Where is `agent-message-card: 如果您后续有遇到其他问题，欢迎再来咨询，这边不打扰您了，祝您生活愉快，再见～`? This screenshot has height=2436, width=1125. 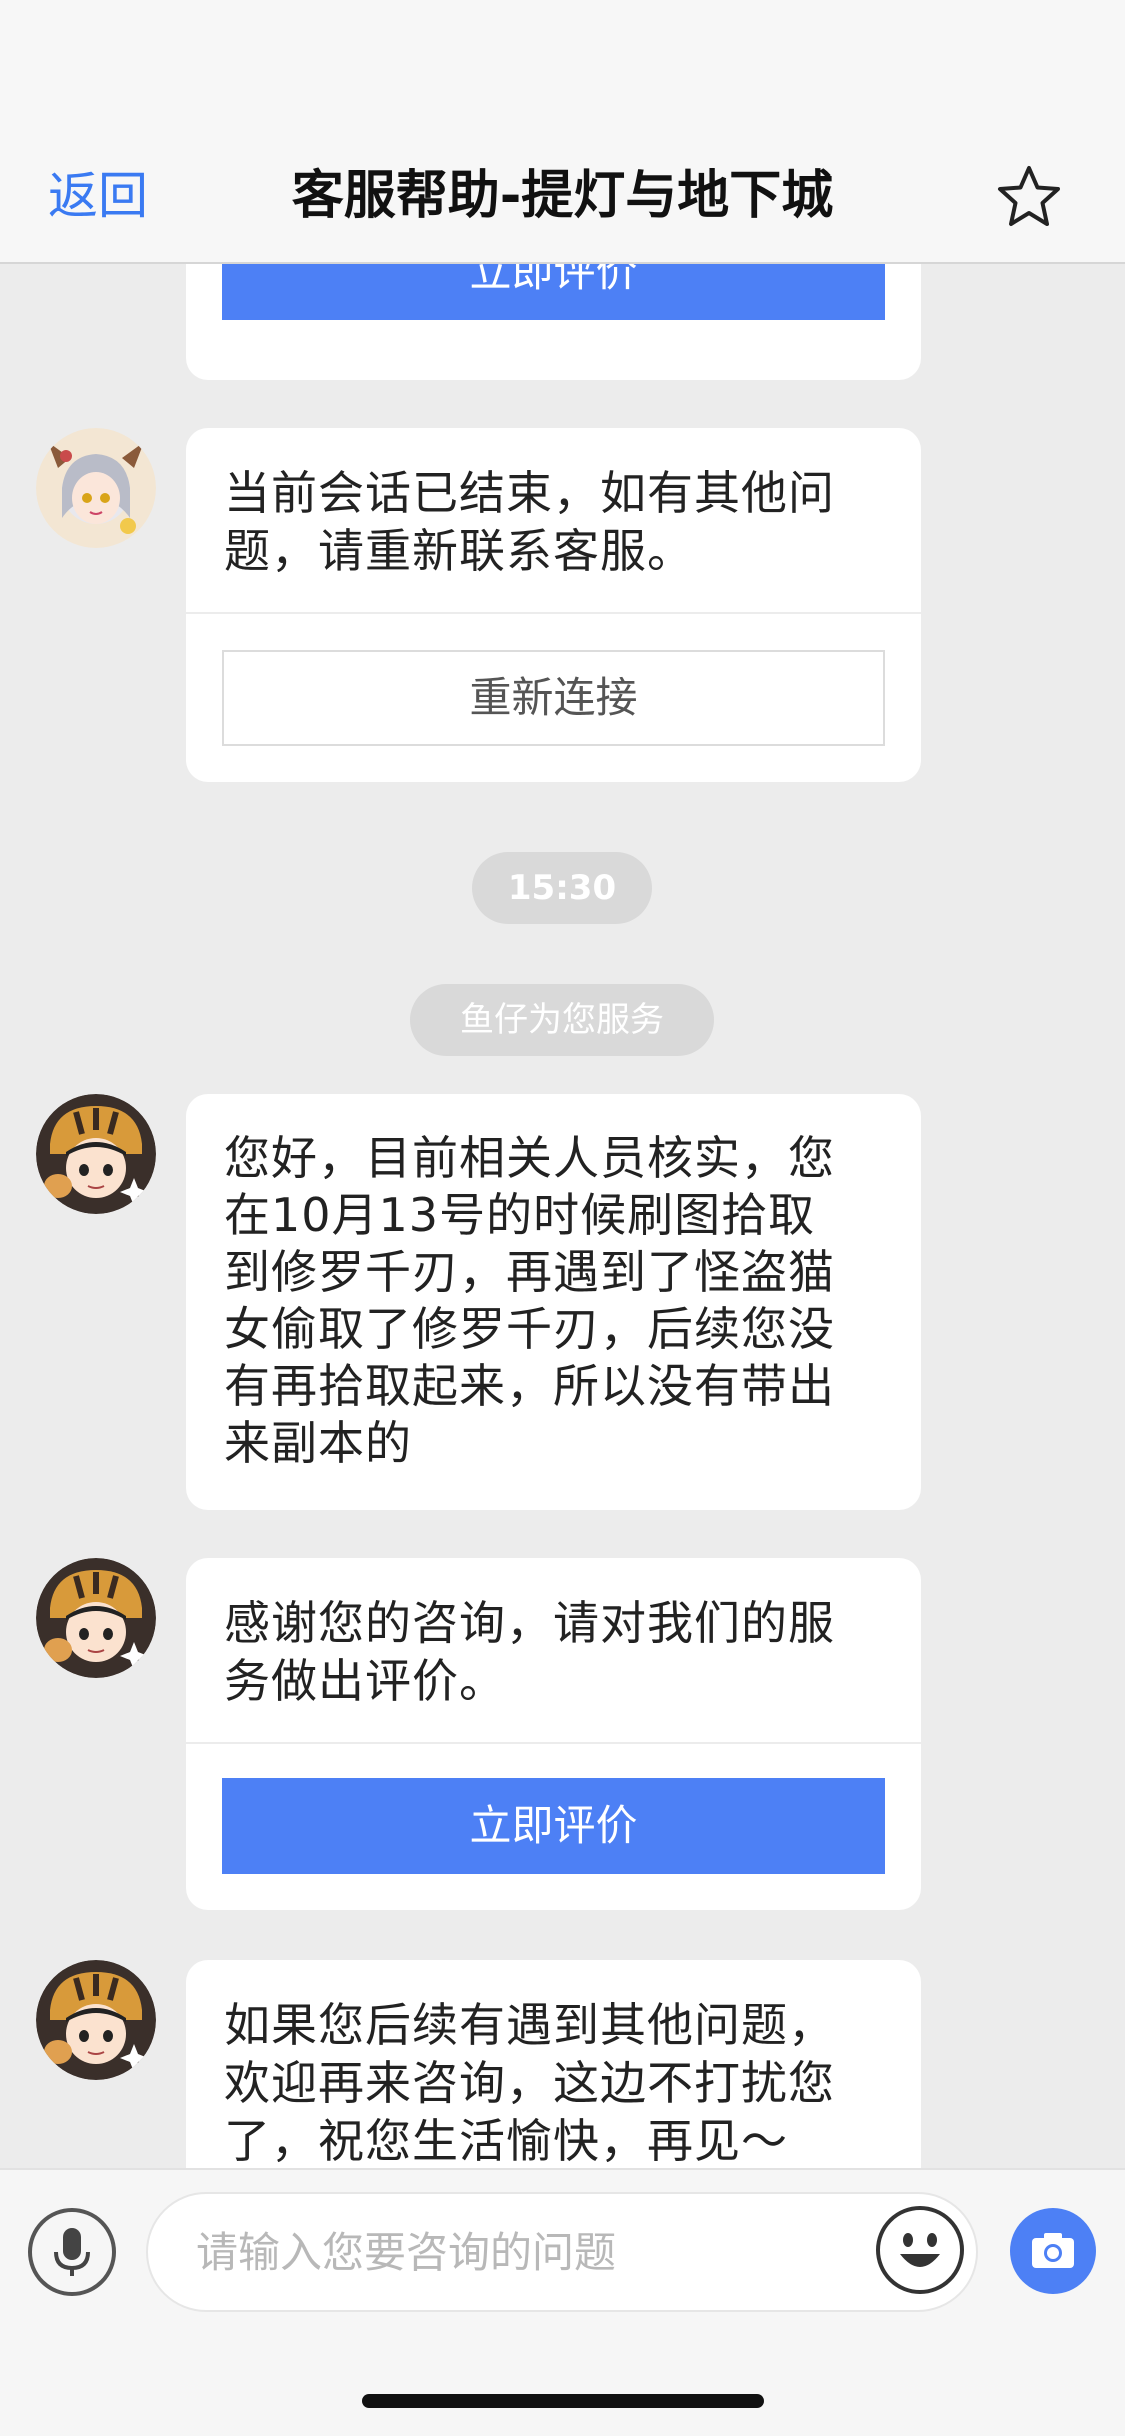
agent-message-card: 如果您后续有遇到其他问题，欢迎再来咨询，这边不打扰您了，祝您生活愉快，再见～ is located at coordinates (553, 2064).